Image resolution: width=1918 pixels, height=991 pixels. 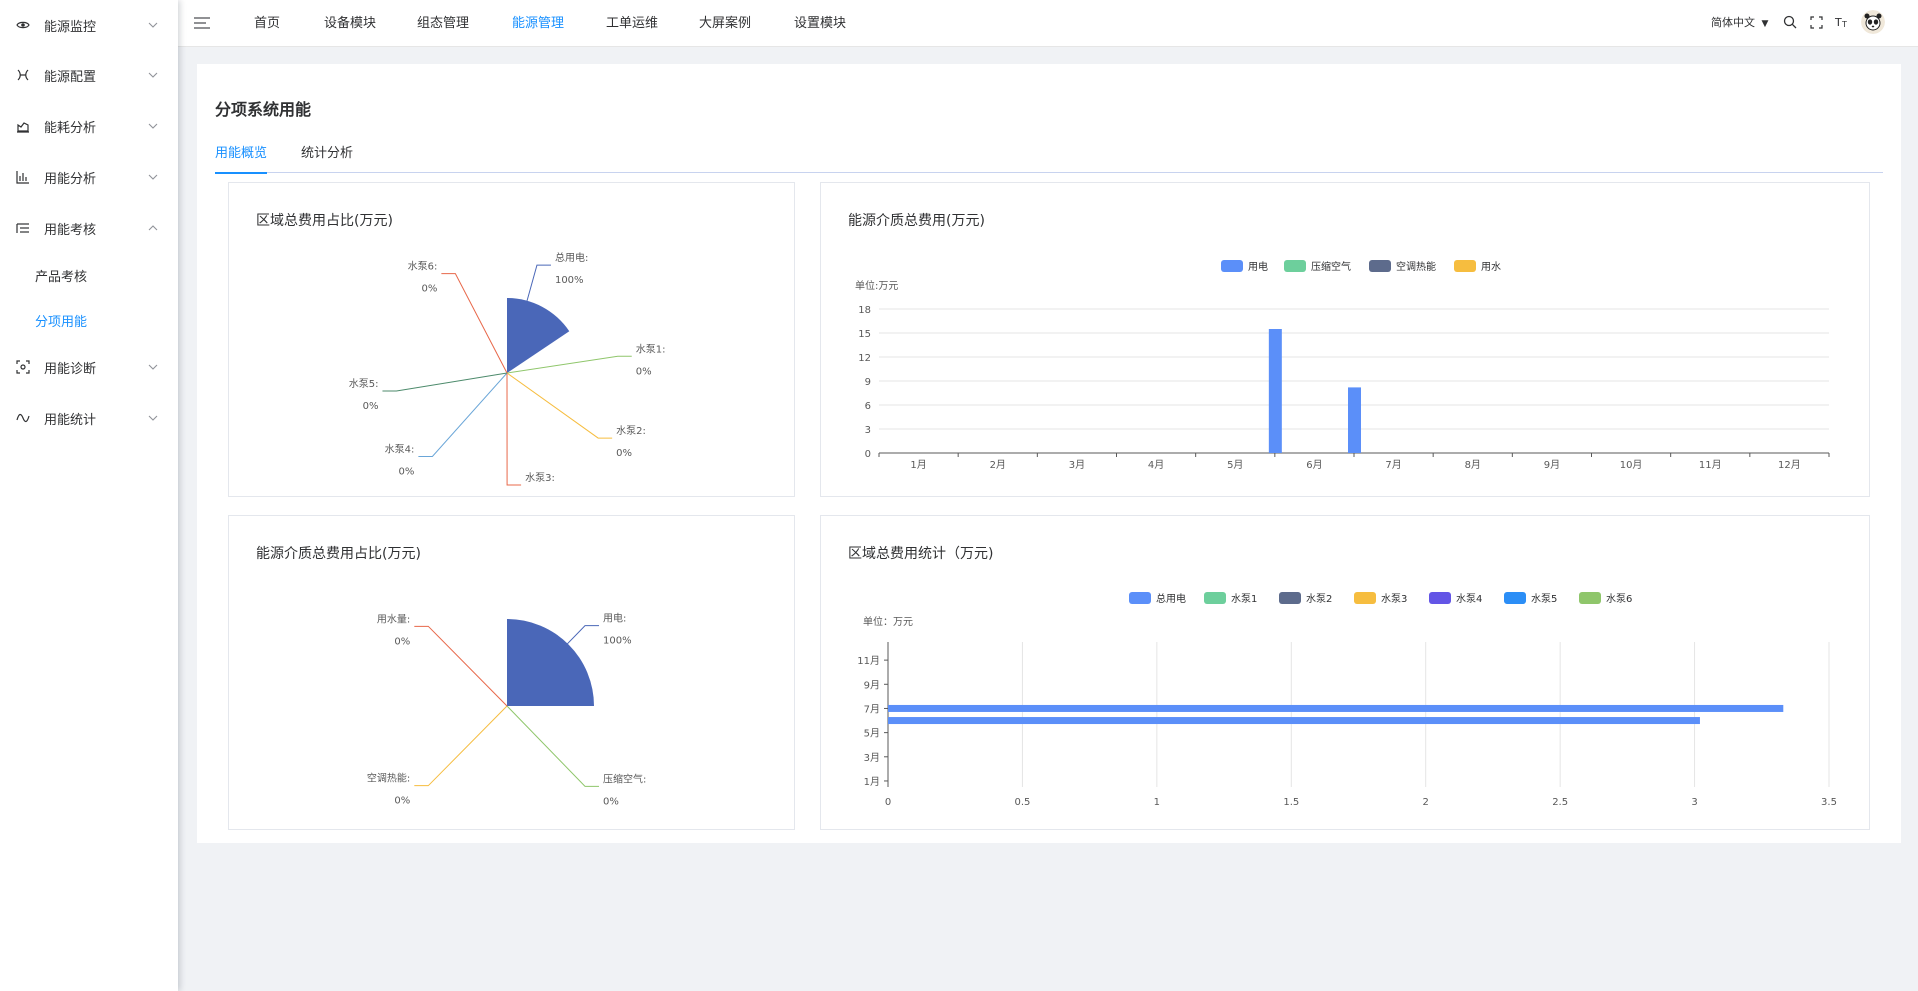 What do you see at coordinates (868, 661) in the screenshot?
I see `y-tick-label: 11月` at bounding box center [868, 661].